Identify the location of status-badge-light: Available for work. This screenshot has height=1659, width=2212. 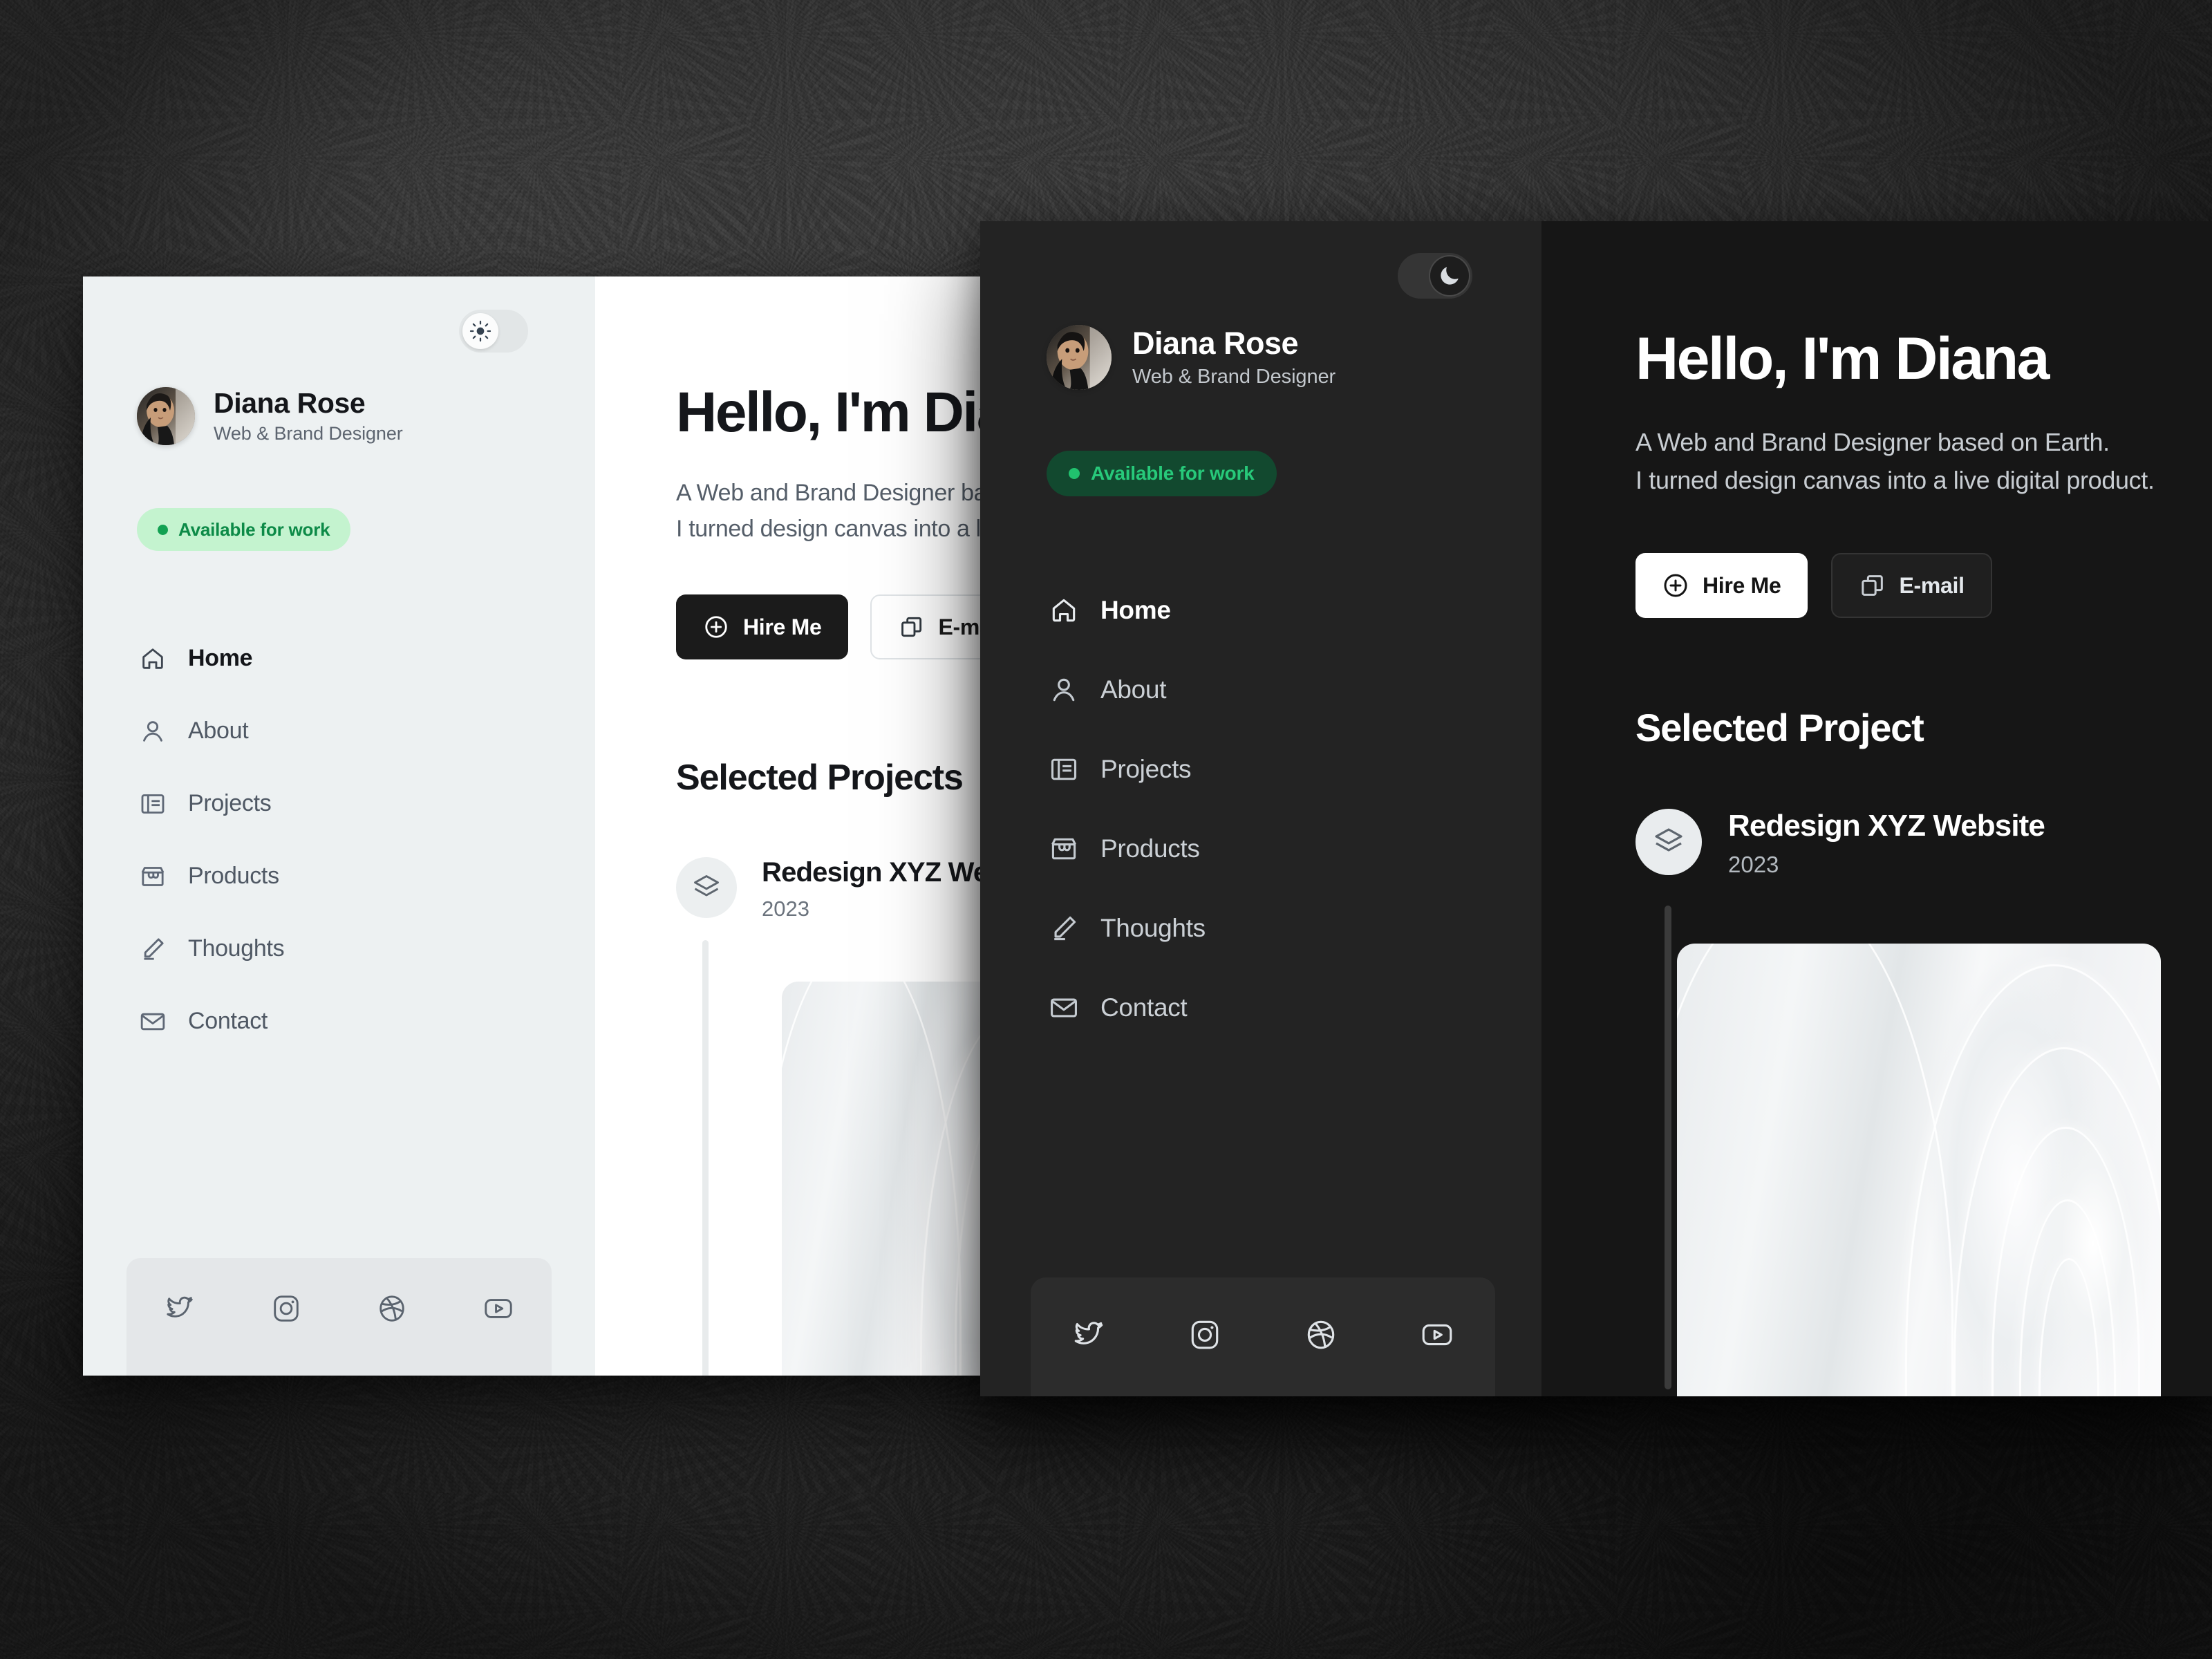
(244, 529).